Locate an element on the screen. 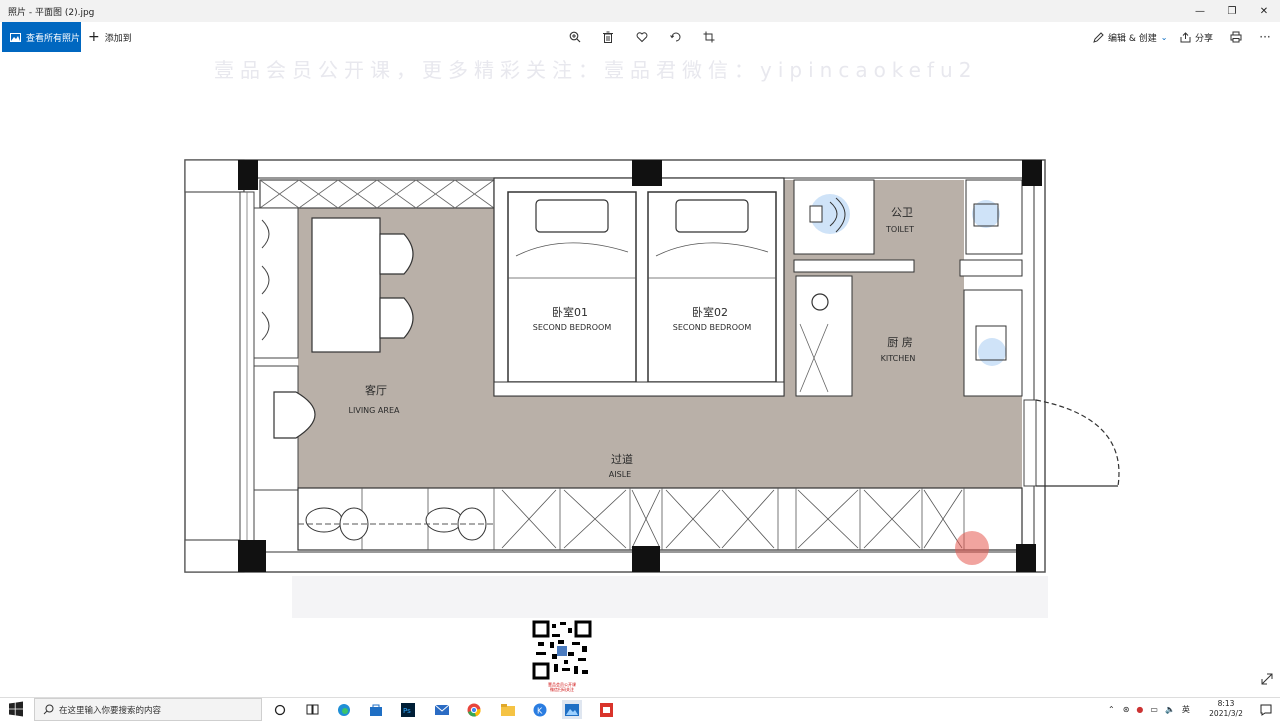 The height and width of the screenshot is (721, 1280). user-icon: ● is located at coordinates (1139, 709).